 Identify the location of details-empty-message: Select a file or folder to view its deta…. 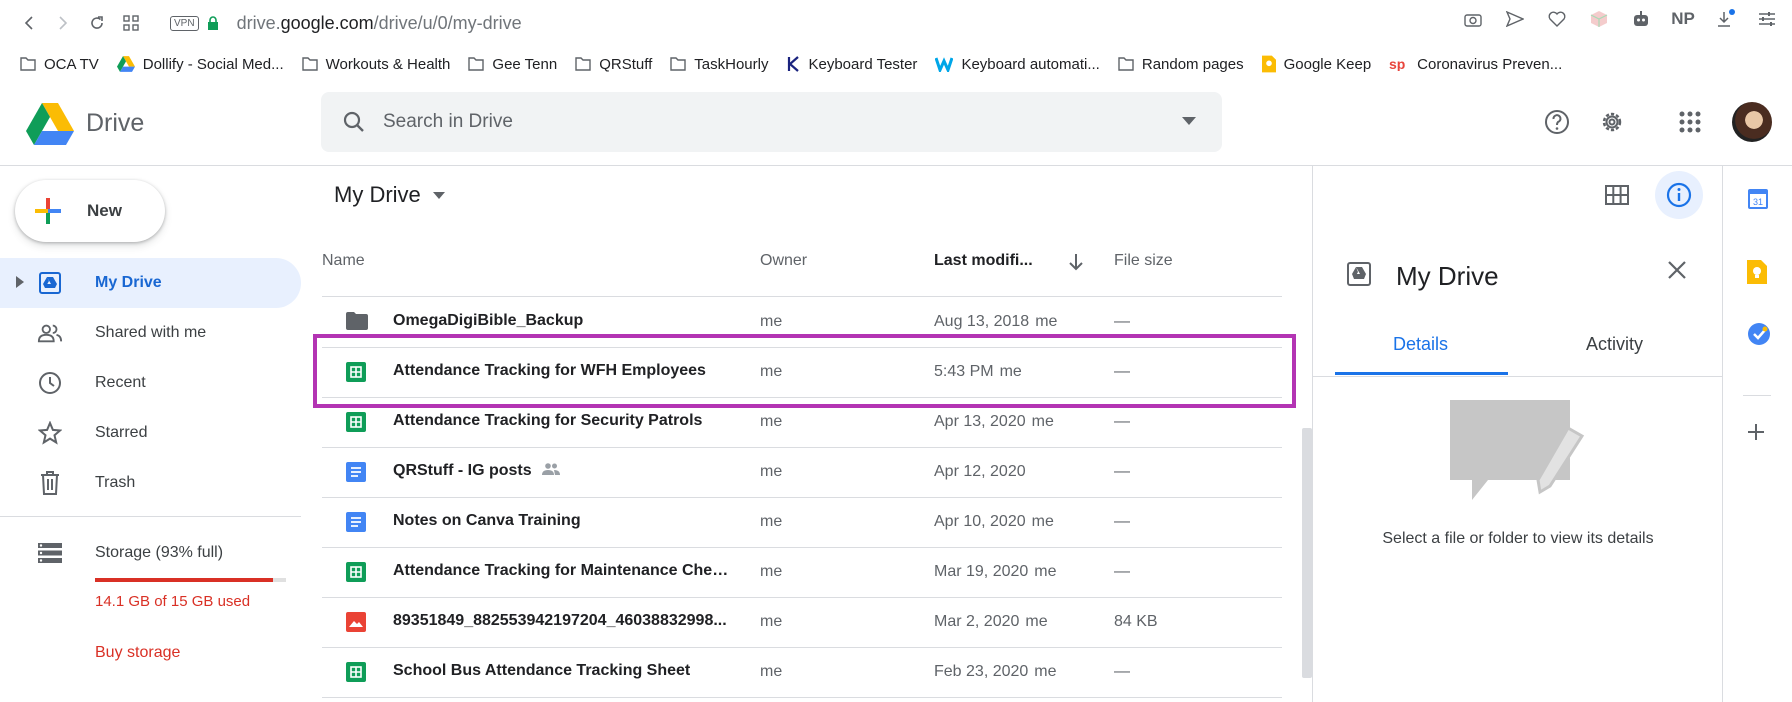
(1518, 538).